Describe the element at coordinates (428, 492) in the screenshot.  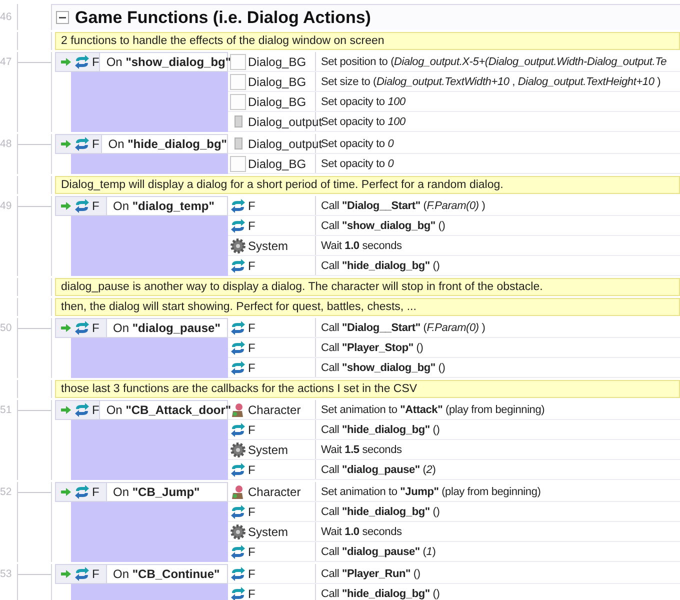
I see `action-text: Set animation to "Jump" (play from beginning)` at that location.